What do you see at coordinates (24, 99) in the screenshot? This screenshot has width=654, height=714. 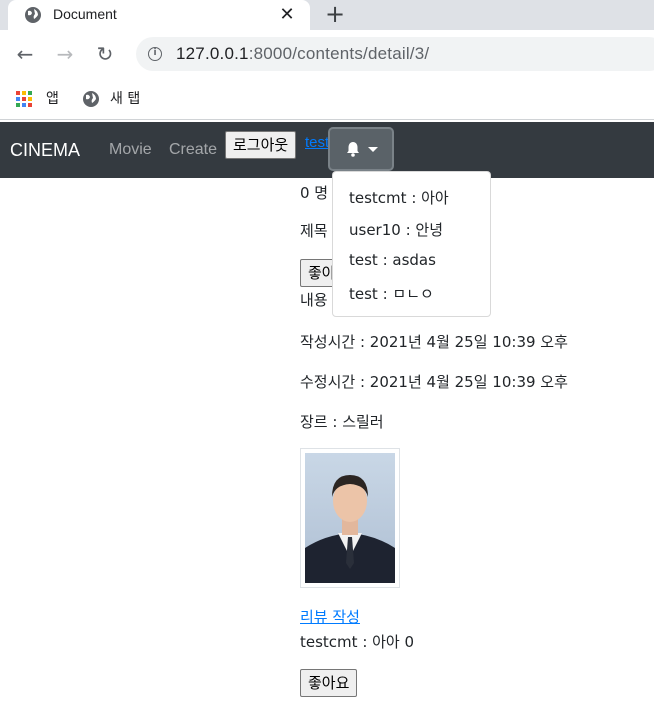 I see `apps-grid-icon` at bounding box center [24, 99].